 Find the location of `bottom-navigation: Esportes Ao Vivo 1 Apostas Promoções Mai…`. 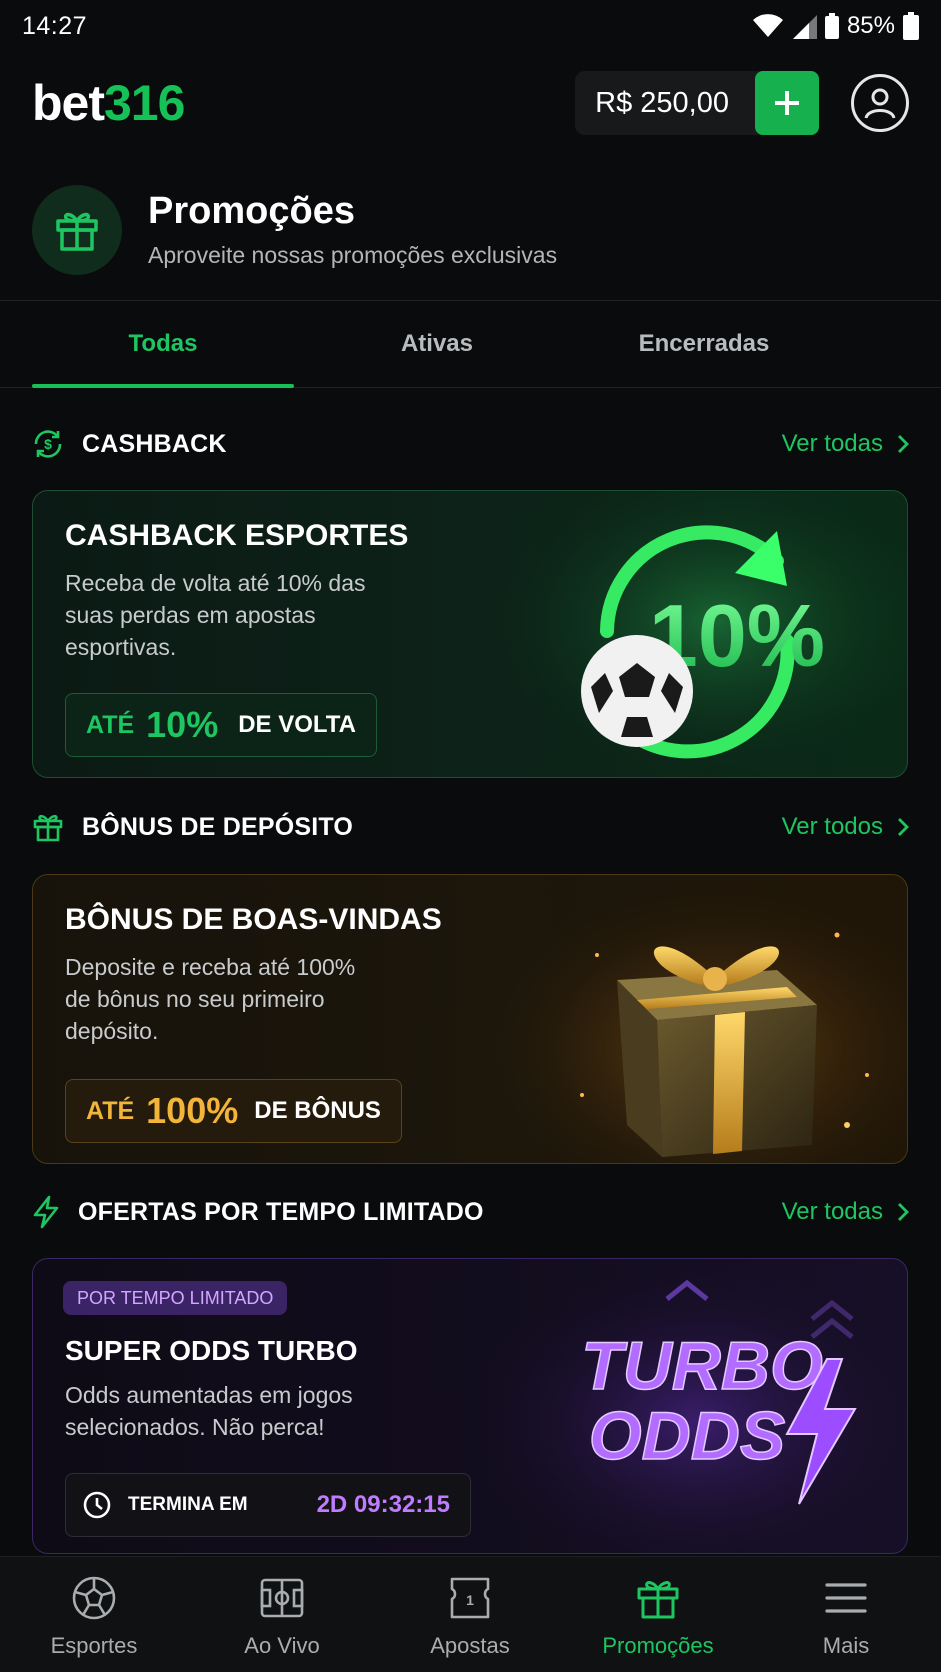

bottom-navigation: Esportes Ao Vivo 1 Apostas Promoções Mai… is located at coordinates (470, 1614).